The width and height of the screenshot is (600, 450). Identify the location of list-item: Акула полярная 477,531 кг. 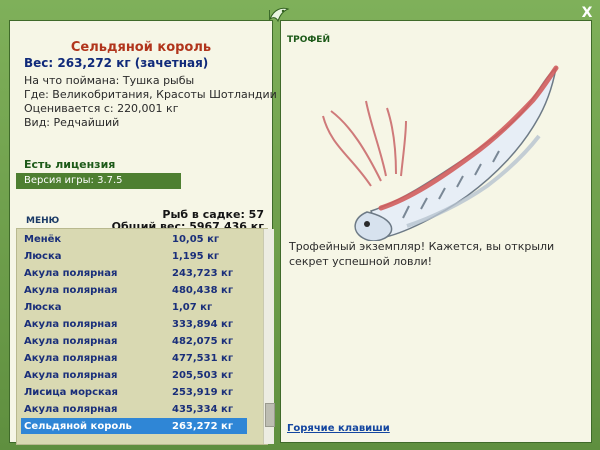
(134, 358).